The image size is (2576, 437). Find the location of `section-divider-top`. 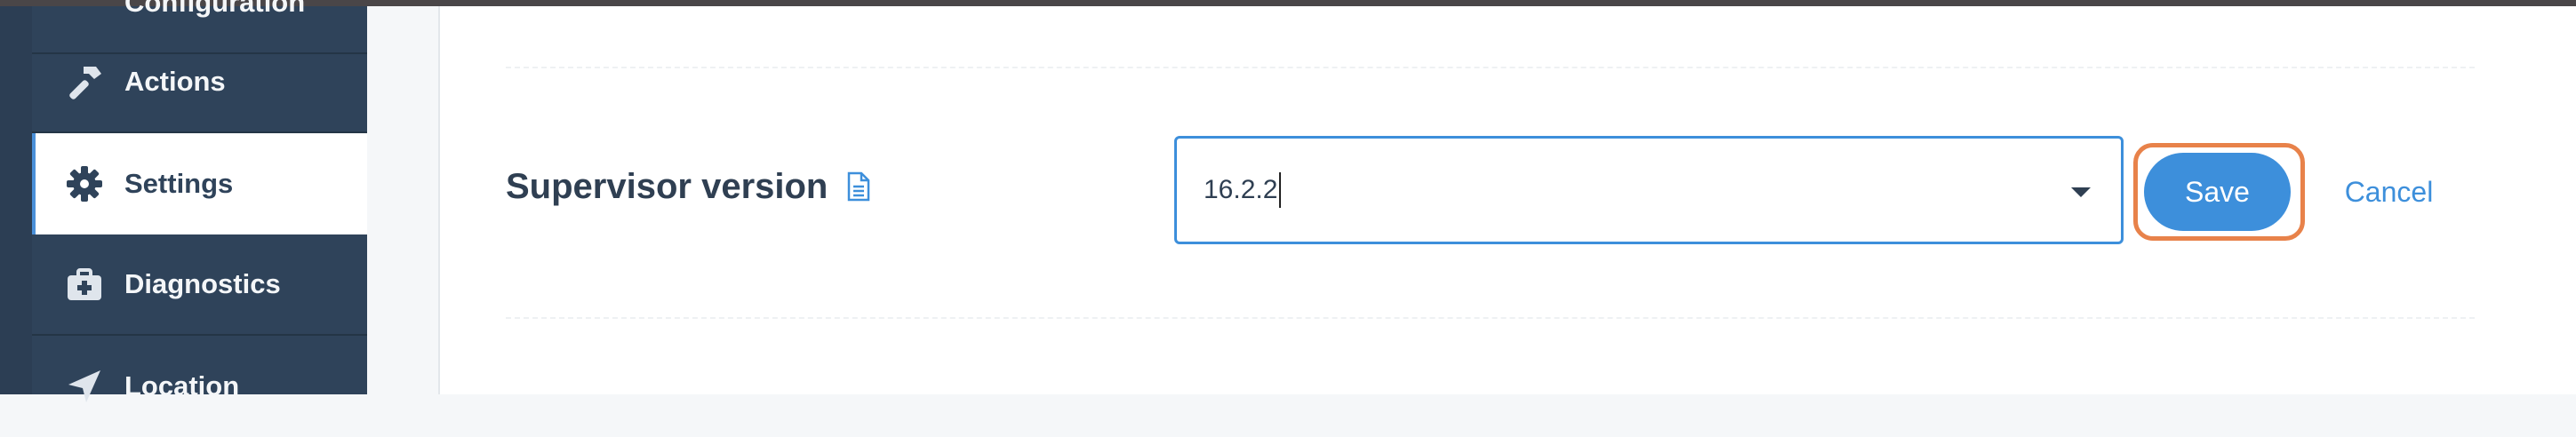

section-divider-top is located at coordinates (1490, 67).